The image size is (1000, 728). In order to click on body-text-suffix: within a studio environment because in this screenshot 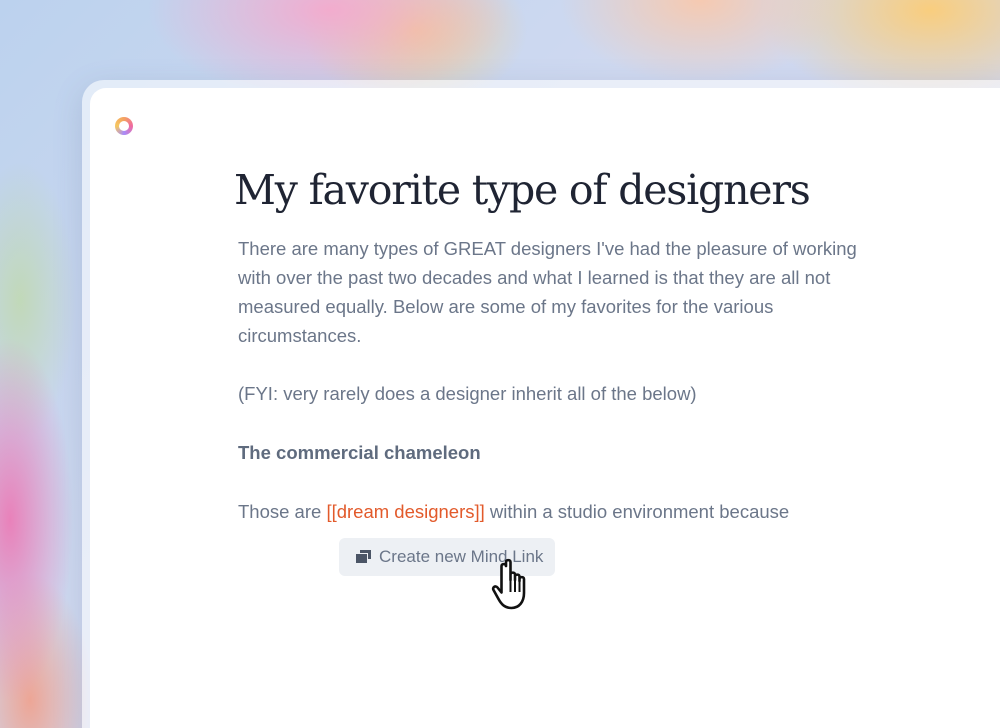, I will do `click(637, 511)`.